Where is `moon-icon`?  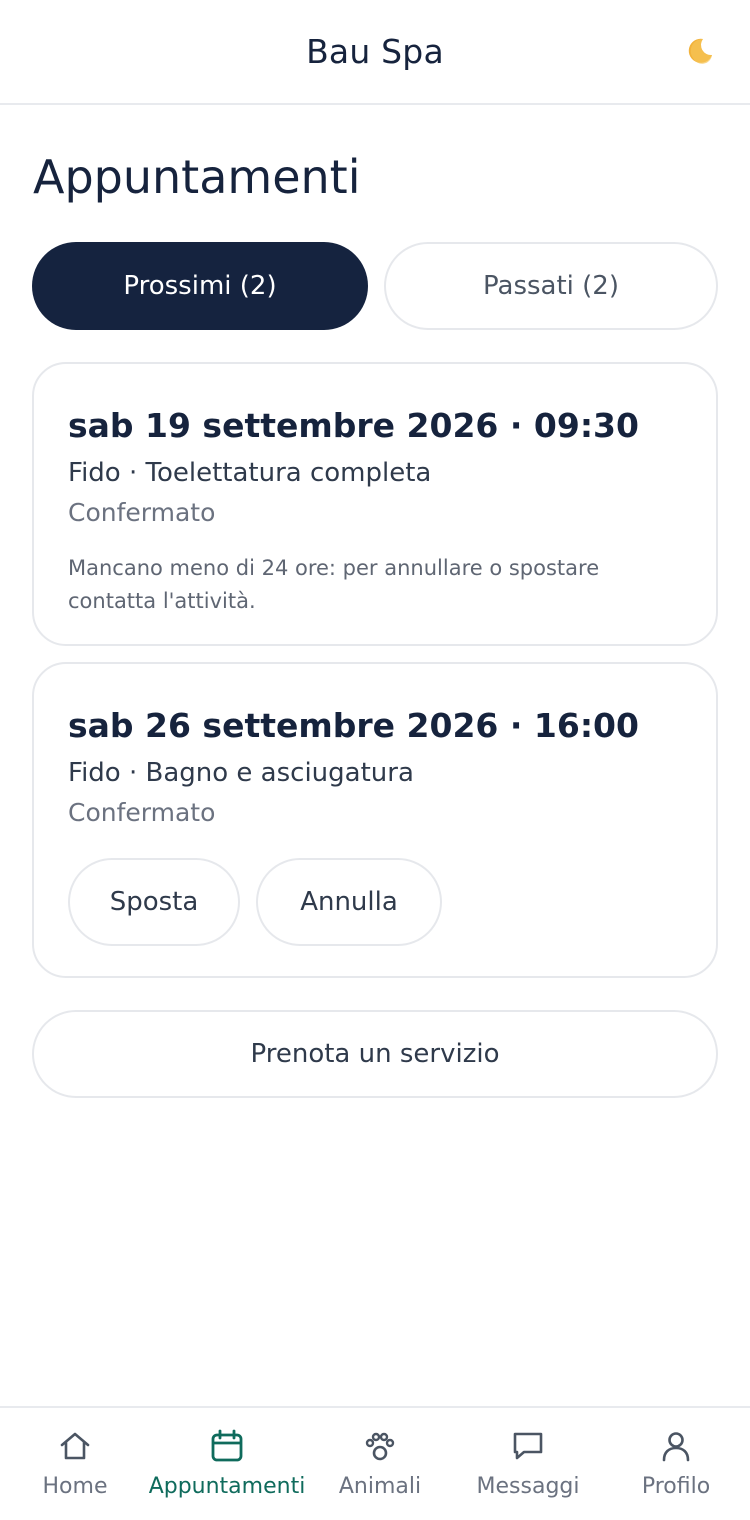 moon-icon is located at coordinates (700, 51).